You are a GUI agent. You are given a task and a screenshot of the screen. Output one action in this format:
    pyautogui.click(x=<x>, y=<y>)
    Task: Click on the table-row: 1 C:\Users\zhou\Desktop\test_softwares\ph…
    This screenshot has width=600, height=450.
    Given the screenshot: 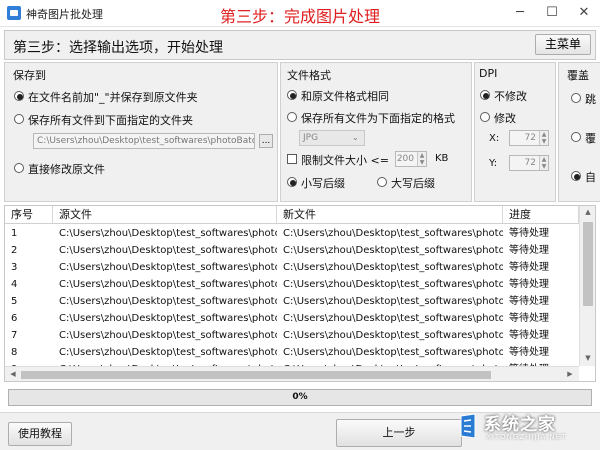 What is the action you would take?
    pyautogui.click(x=292, y=234)
    